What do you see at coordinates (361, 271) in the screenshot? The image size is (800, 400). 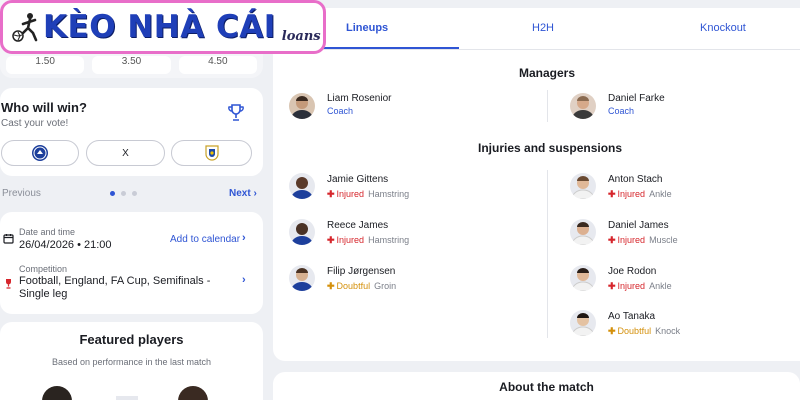 I see `player-name: Filip Jørgensen` at bounding box center [361, 271].